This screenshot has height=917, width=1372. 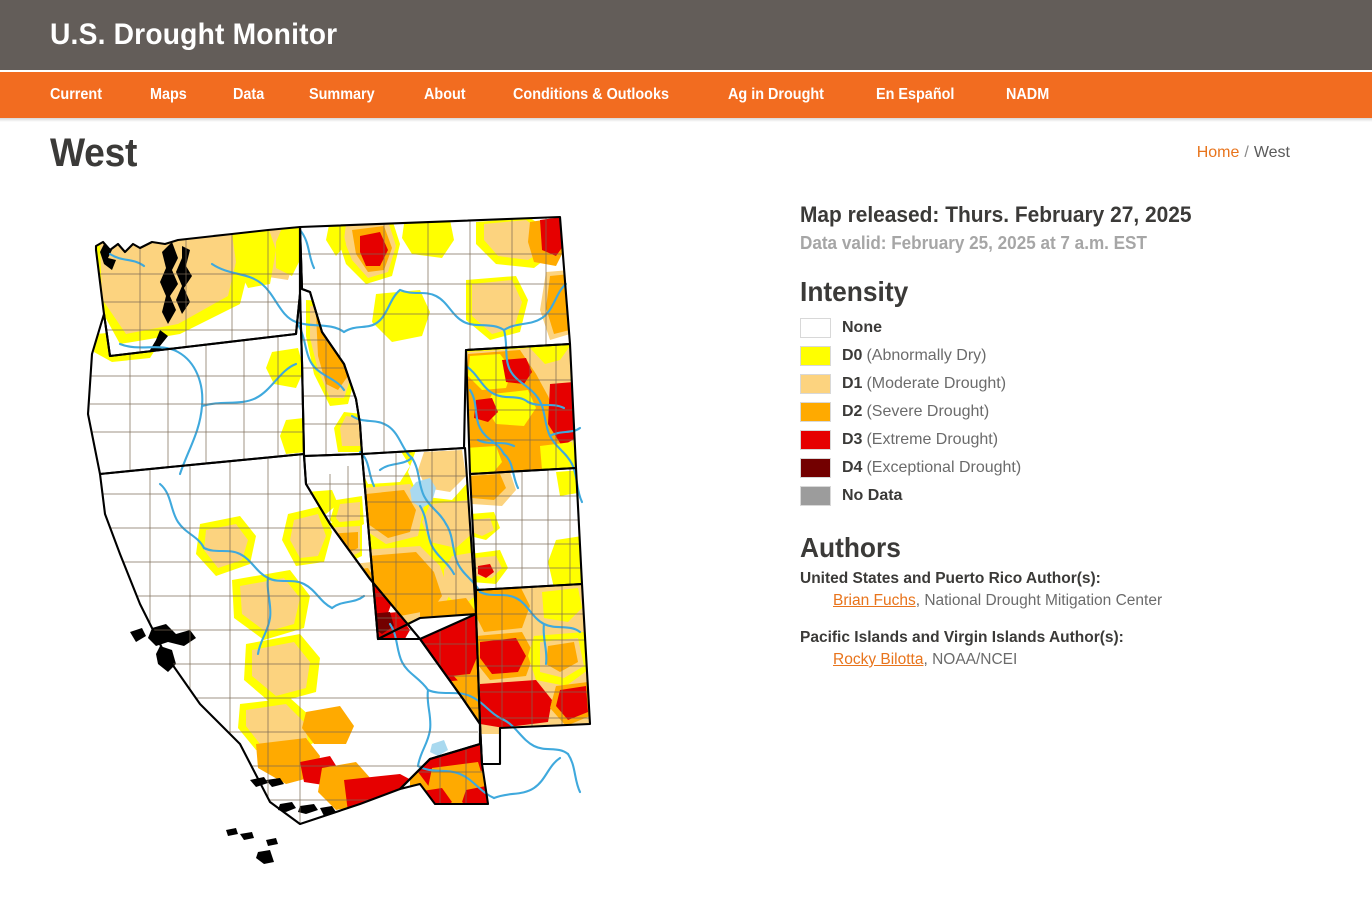 What do you see at coordinates (94, 152) in the screenshot?
I see `page-title: West` at bounding box center [94, 152].